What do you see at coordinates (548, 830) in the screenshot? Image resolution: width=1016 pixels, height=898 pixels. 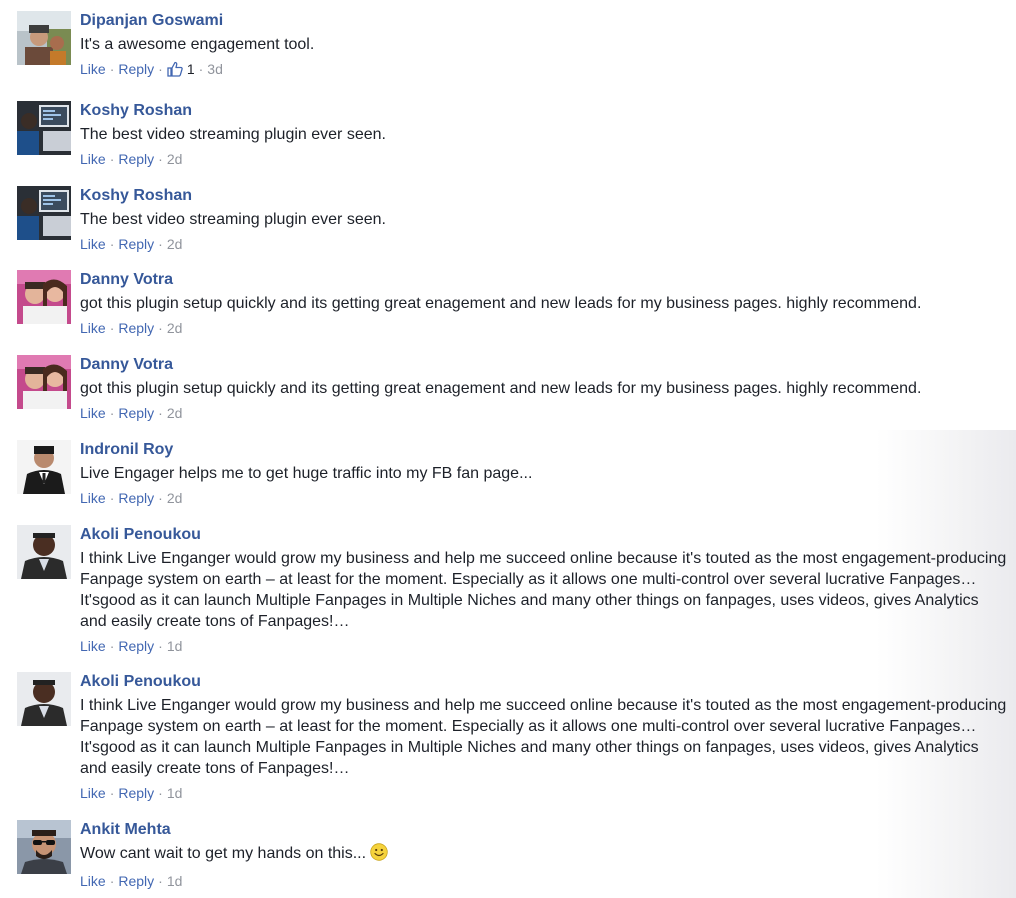 I see `comment-author: Ankit Mehta` at bounding box center [548, 830].